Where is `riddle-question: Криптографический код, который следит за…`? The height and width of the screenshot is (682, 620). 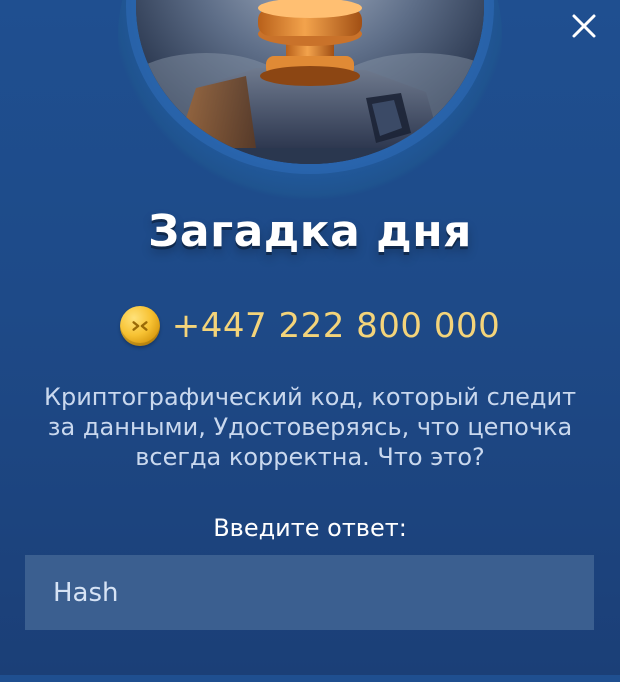
riddle-question: Криптографический код, который следит за… is located at coordinates (310, 427).